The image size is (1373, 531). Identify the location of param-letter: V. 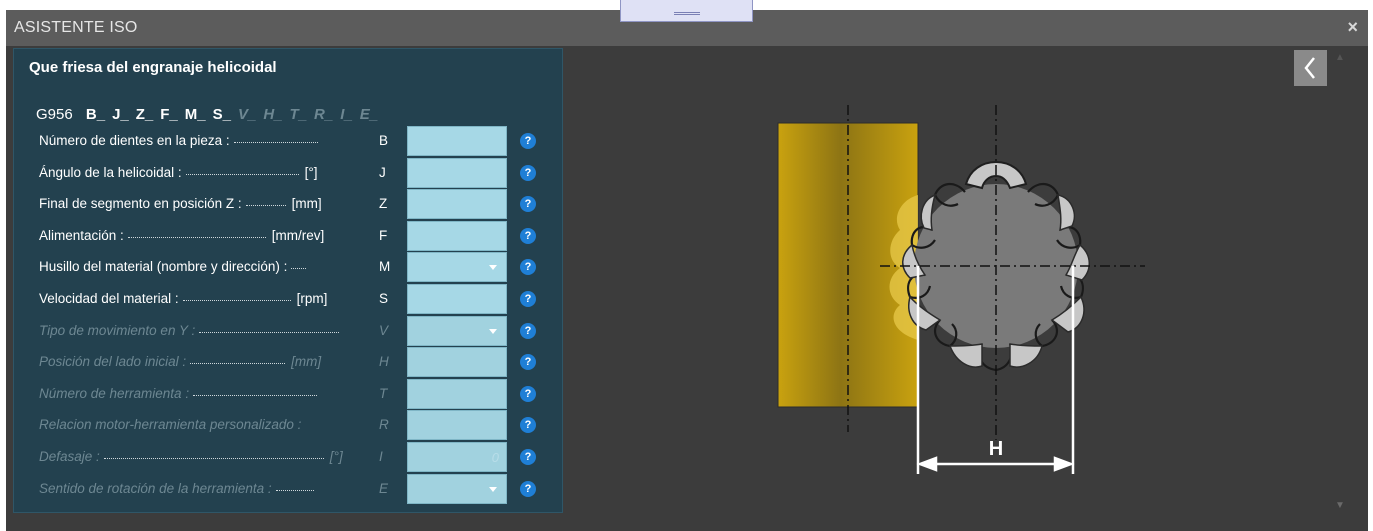
(384, 330).